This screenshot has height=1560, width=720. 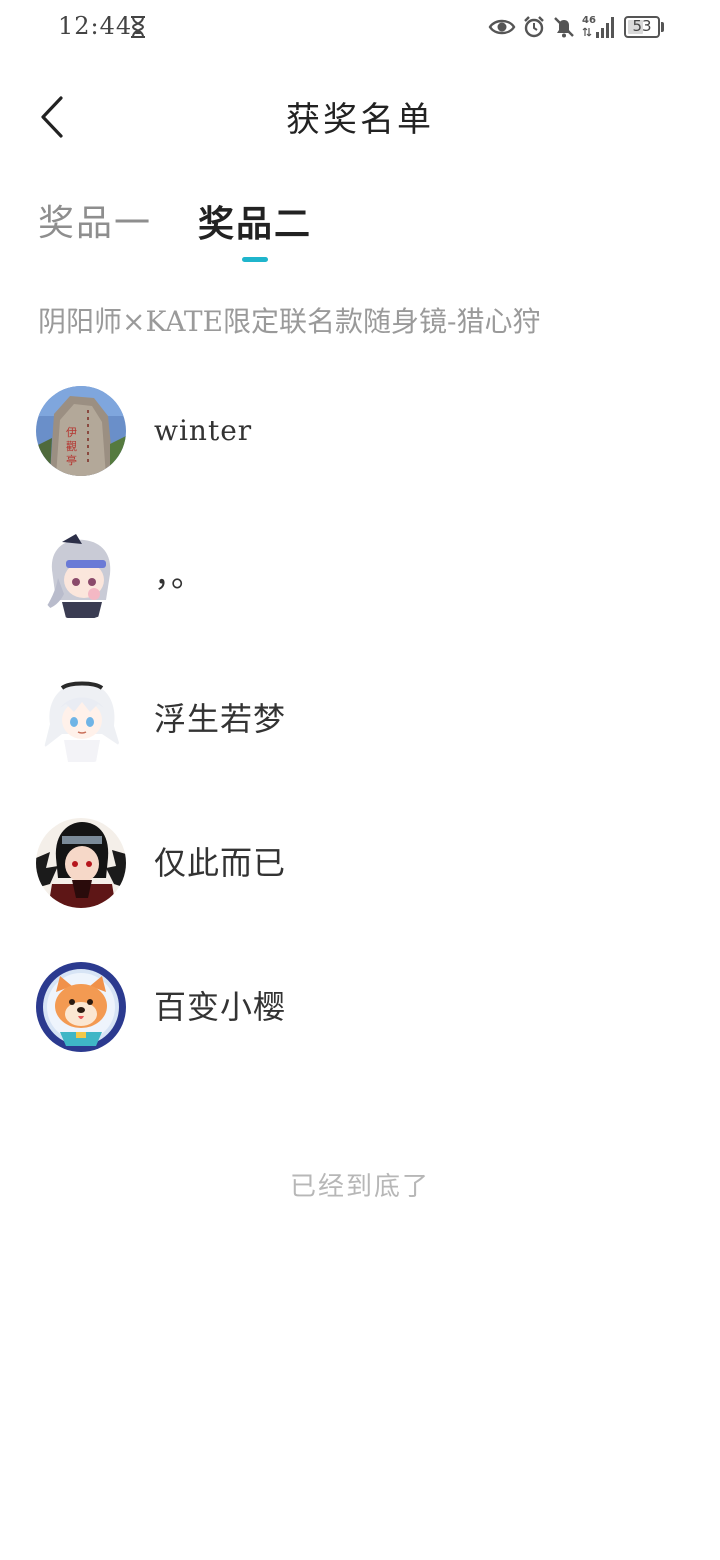 I want to click on svg-text: 亭, so click(x=71, y=460).